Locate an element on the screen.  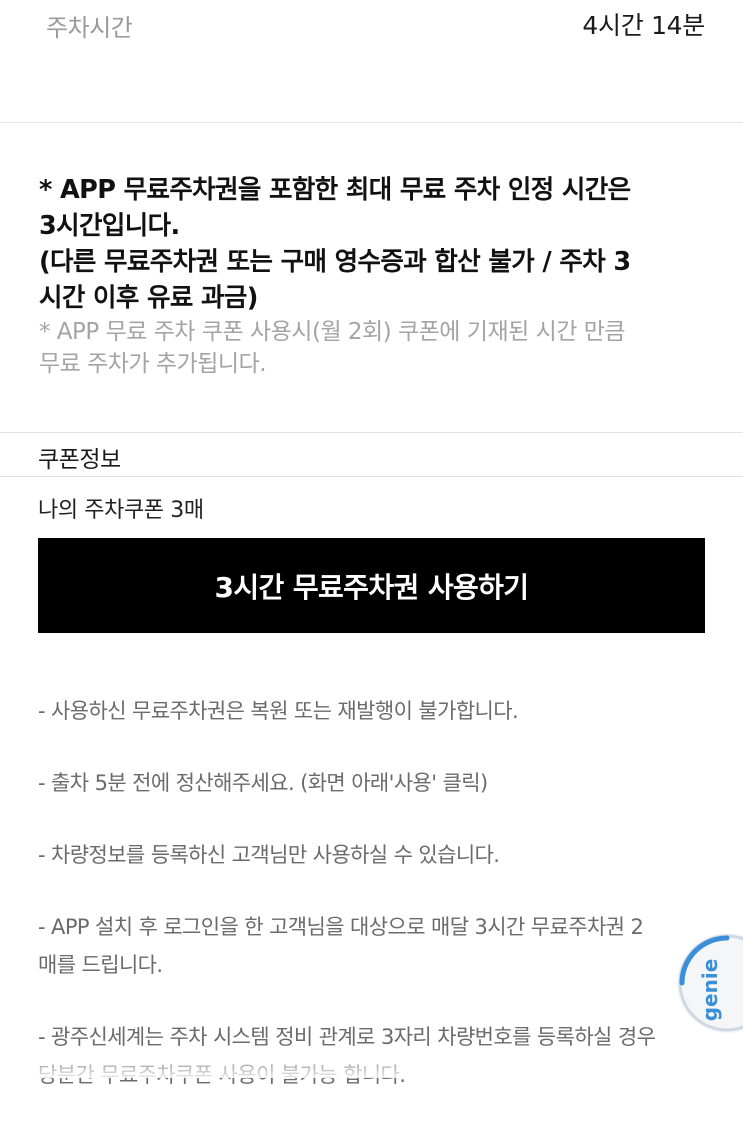
parking-time-label: 주차시간 is located at coordinates (89, 28).